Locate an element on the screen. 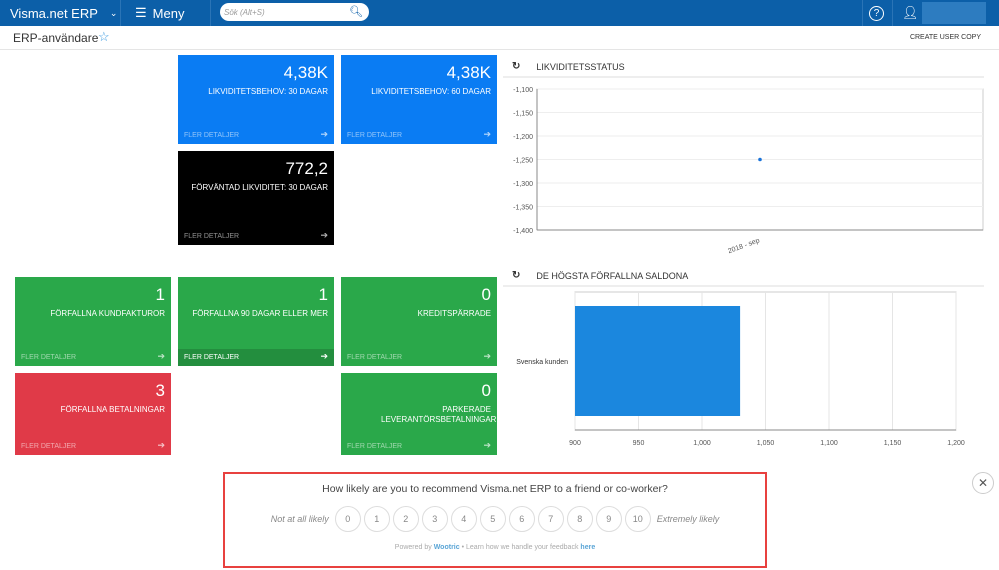 Image resolution: width=999 pixels, height=570 pixels. x-tick-label: 1,100 is located at coordinates (829, 443).